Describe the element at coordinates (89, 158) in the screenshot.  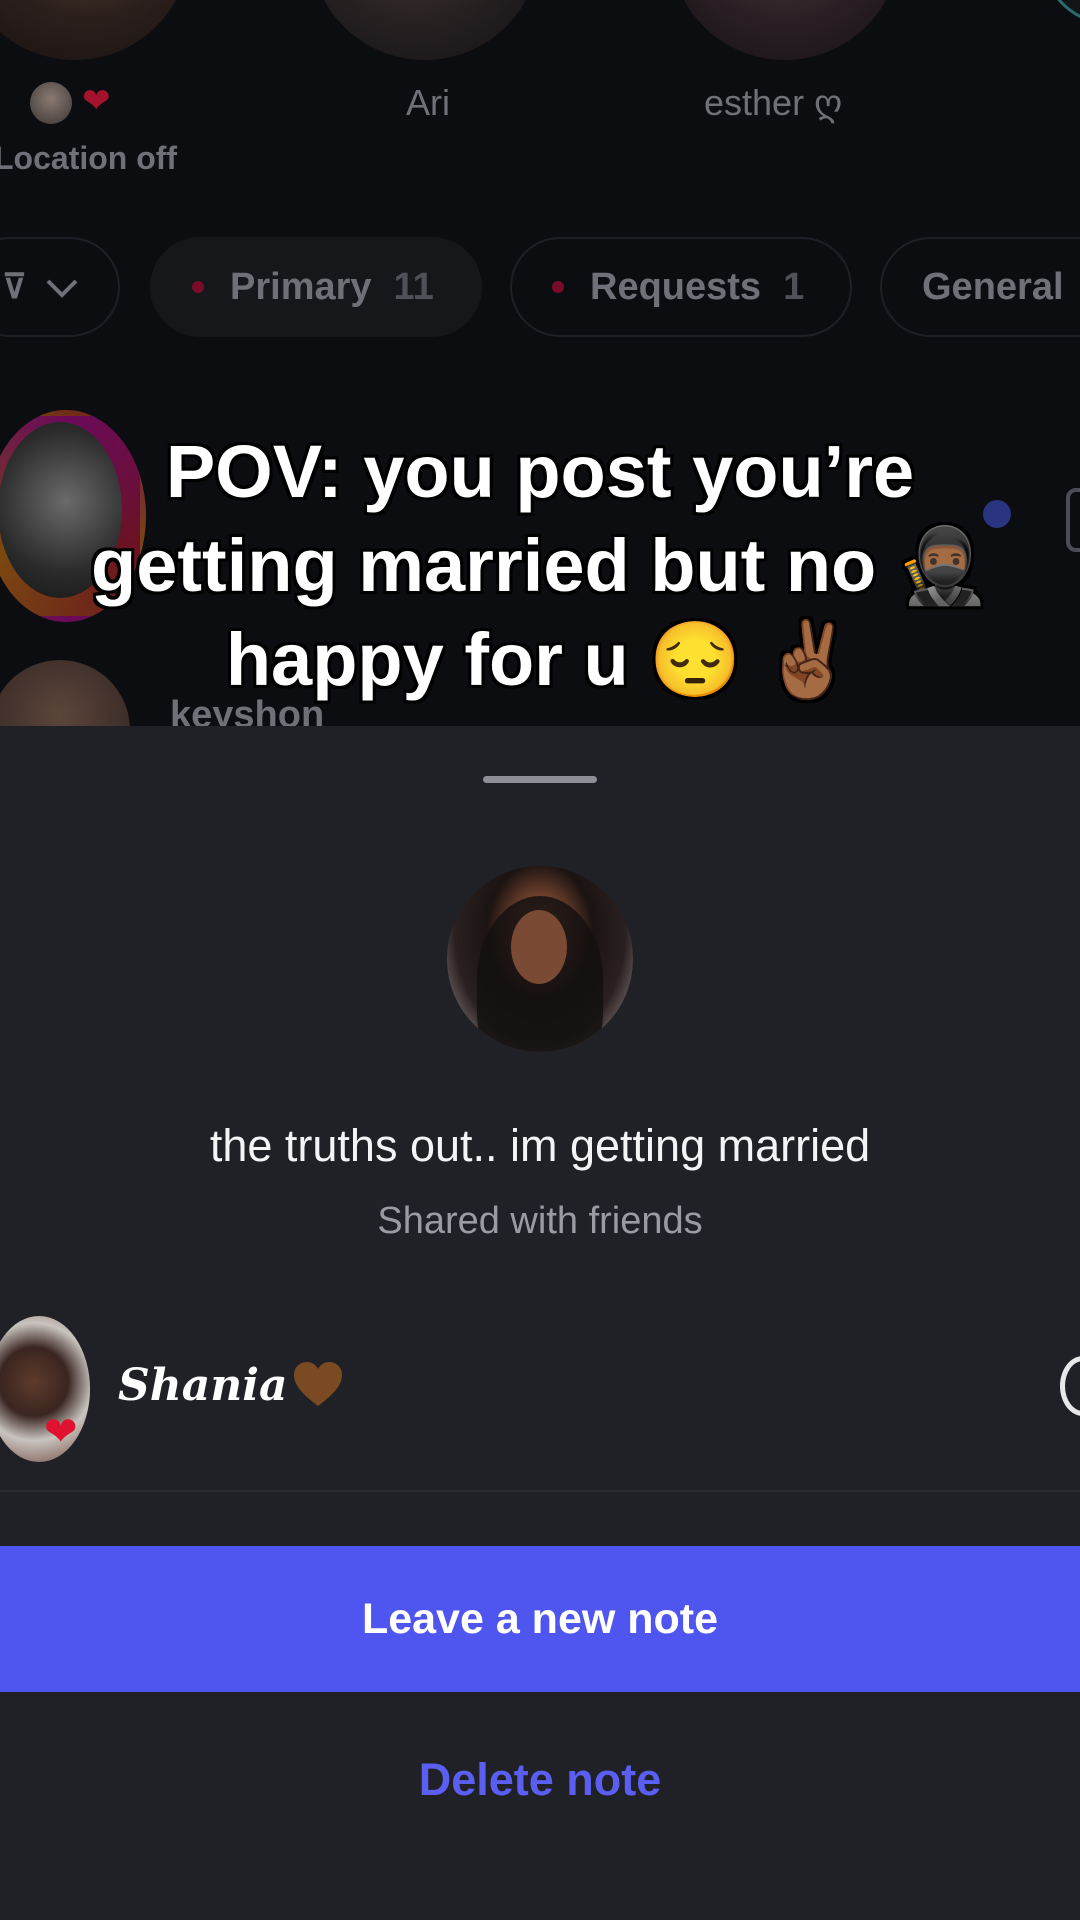
I see `own-story-status: Location off` at that location.